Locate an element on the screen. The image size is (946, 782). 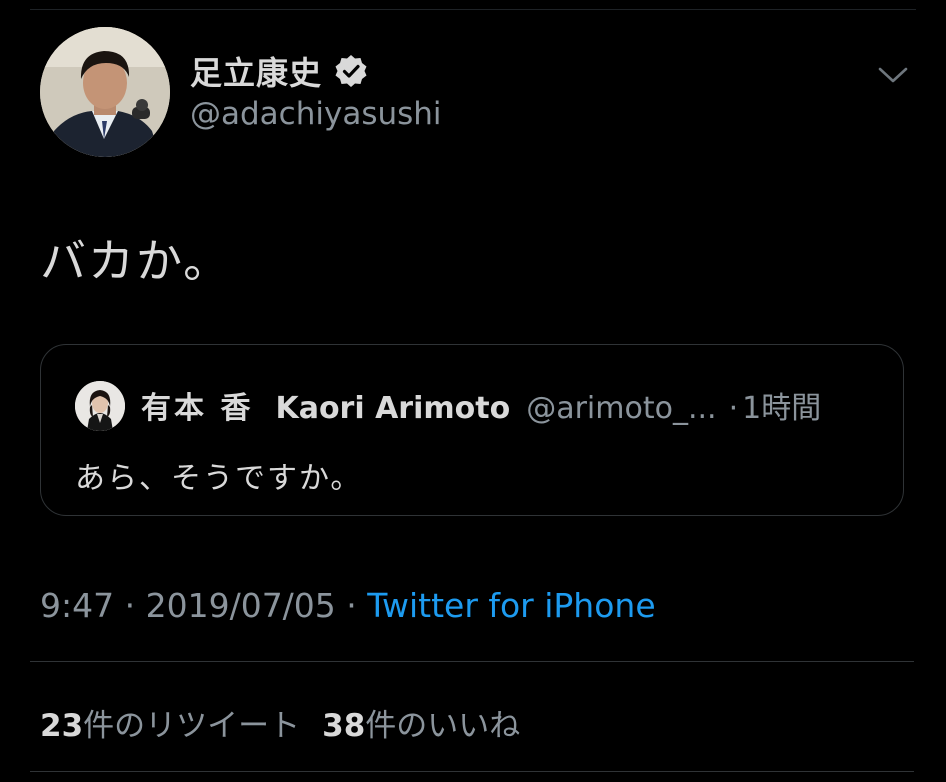
tweet-time: 9:47 is located at coordinates (77, 605).